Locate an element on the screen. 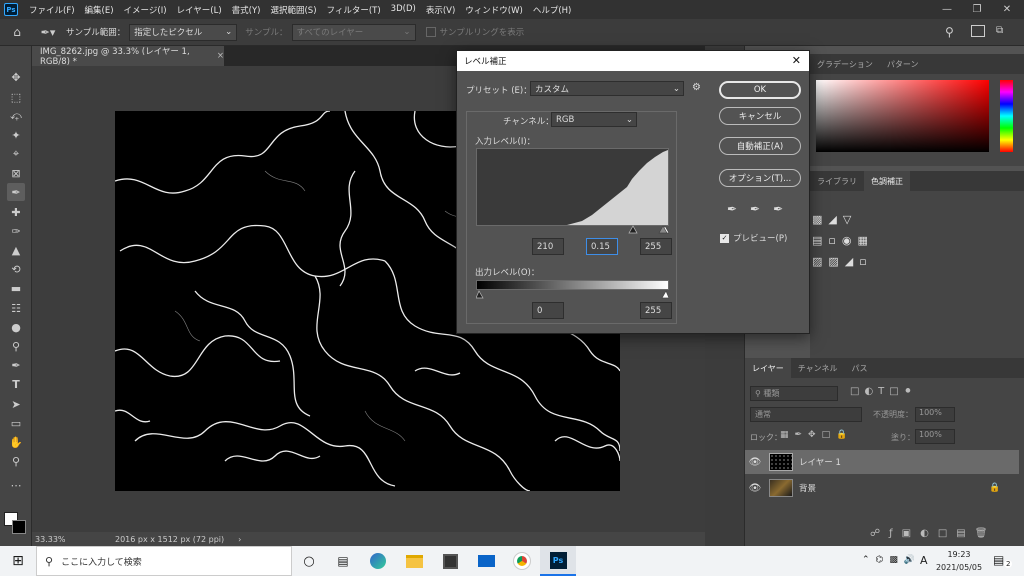 The image size is (1024, 576). path-select-tool-icon: ➤ is located at coordinates (16, 404).